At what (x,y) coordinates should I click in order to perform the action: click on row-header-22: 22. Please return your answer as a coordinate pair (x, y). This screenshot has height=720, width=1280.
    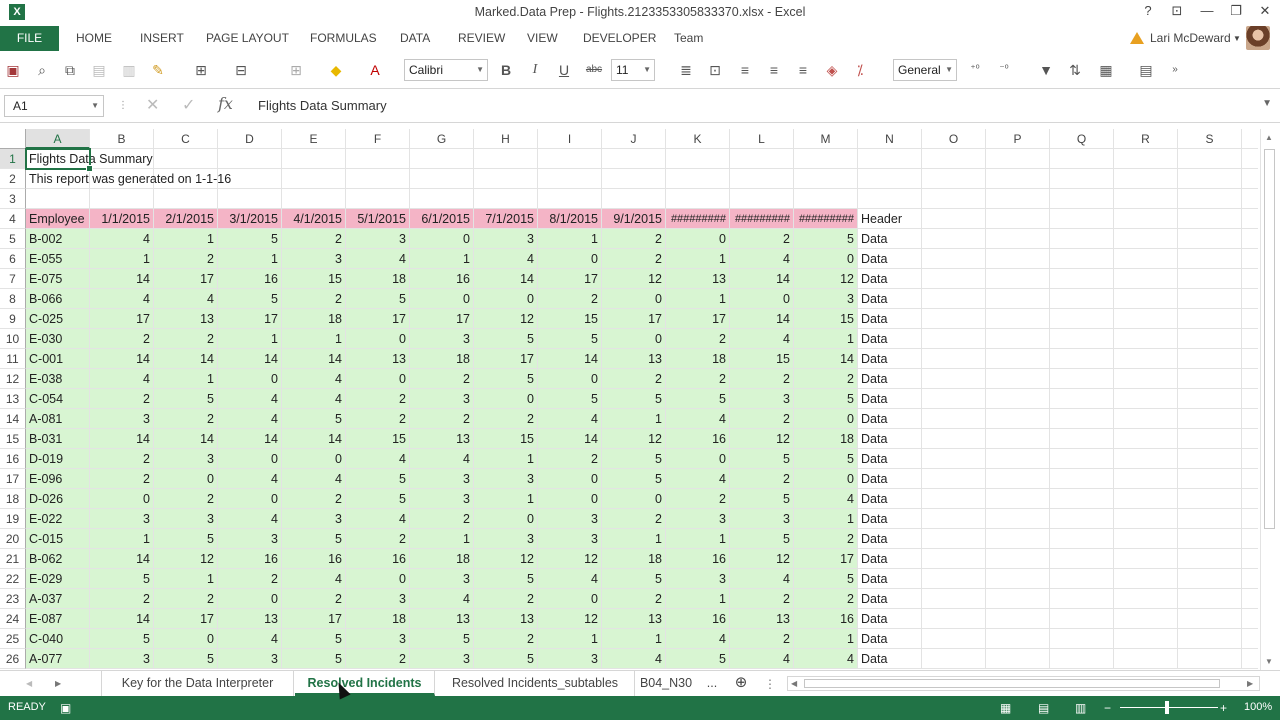
    Looking at the image, I should click on (13, 579).